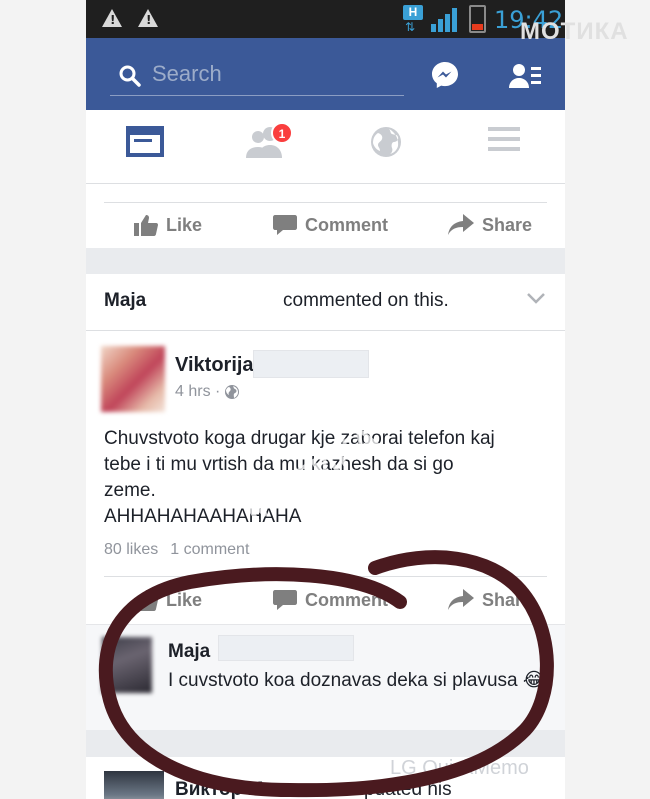 The image size is (650, 799). Describe the element at coordinates (272, 74) in the screenshot. I see `search-input` at that location.